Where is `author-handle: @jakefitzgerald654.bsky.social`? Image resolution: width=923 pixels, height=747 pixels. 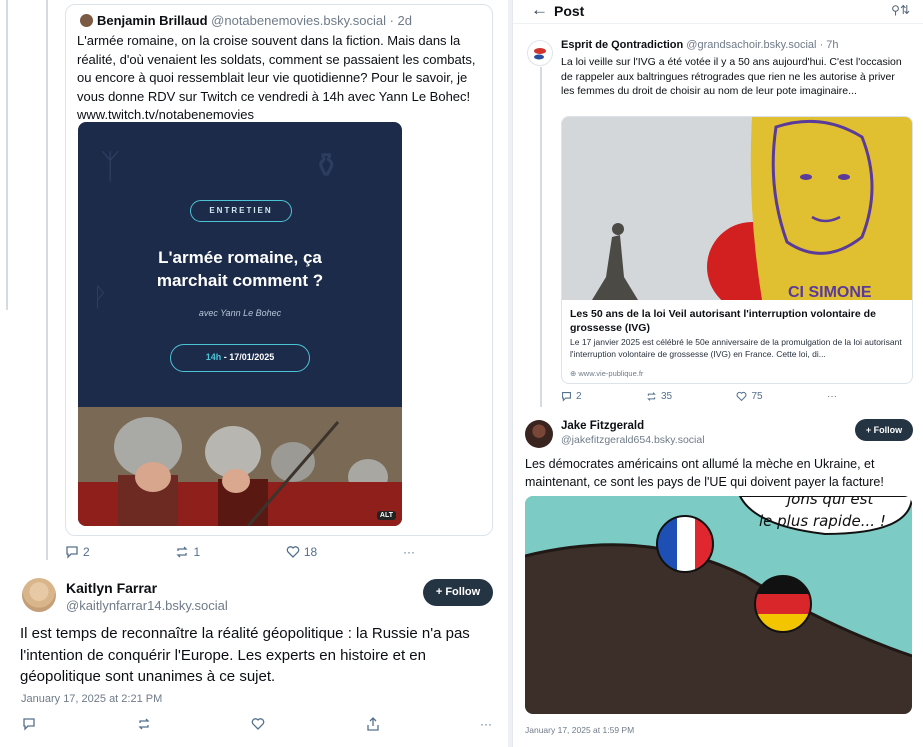 author-handle: @jakefitzgerald654.bsky.social is located at coordinates (633, 440).